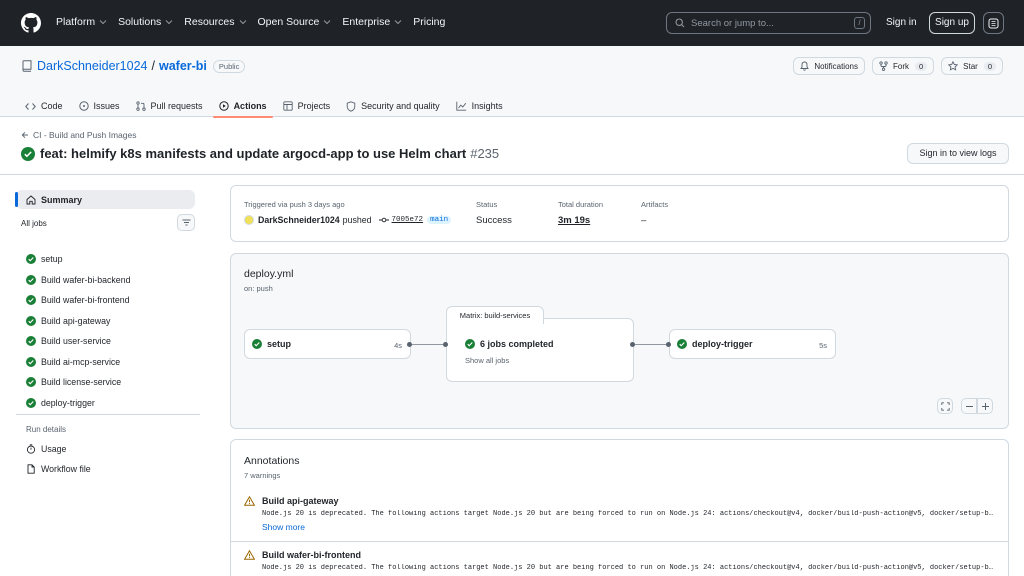 This screenshot has height=576, width=1024. What do you see at coordinates (540, 350) in the screenshot?
I see `job-node-matrix: 6 jobs completed Show all jobs` at bounding box center [540, 350].